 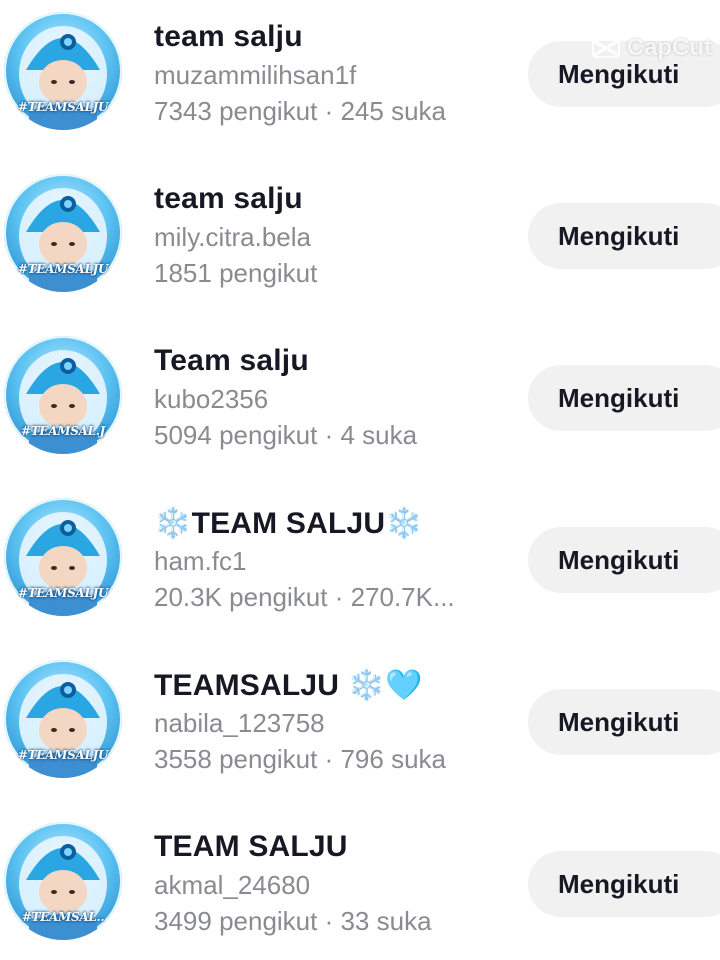 What do you see at coordinates (288, 685) in the screenshot?
I see `account-name: TEAMSALJU ❄️🩵` at bounding box center [288, 685].